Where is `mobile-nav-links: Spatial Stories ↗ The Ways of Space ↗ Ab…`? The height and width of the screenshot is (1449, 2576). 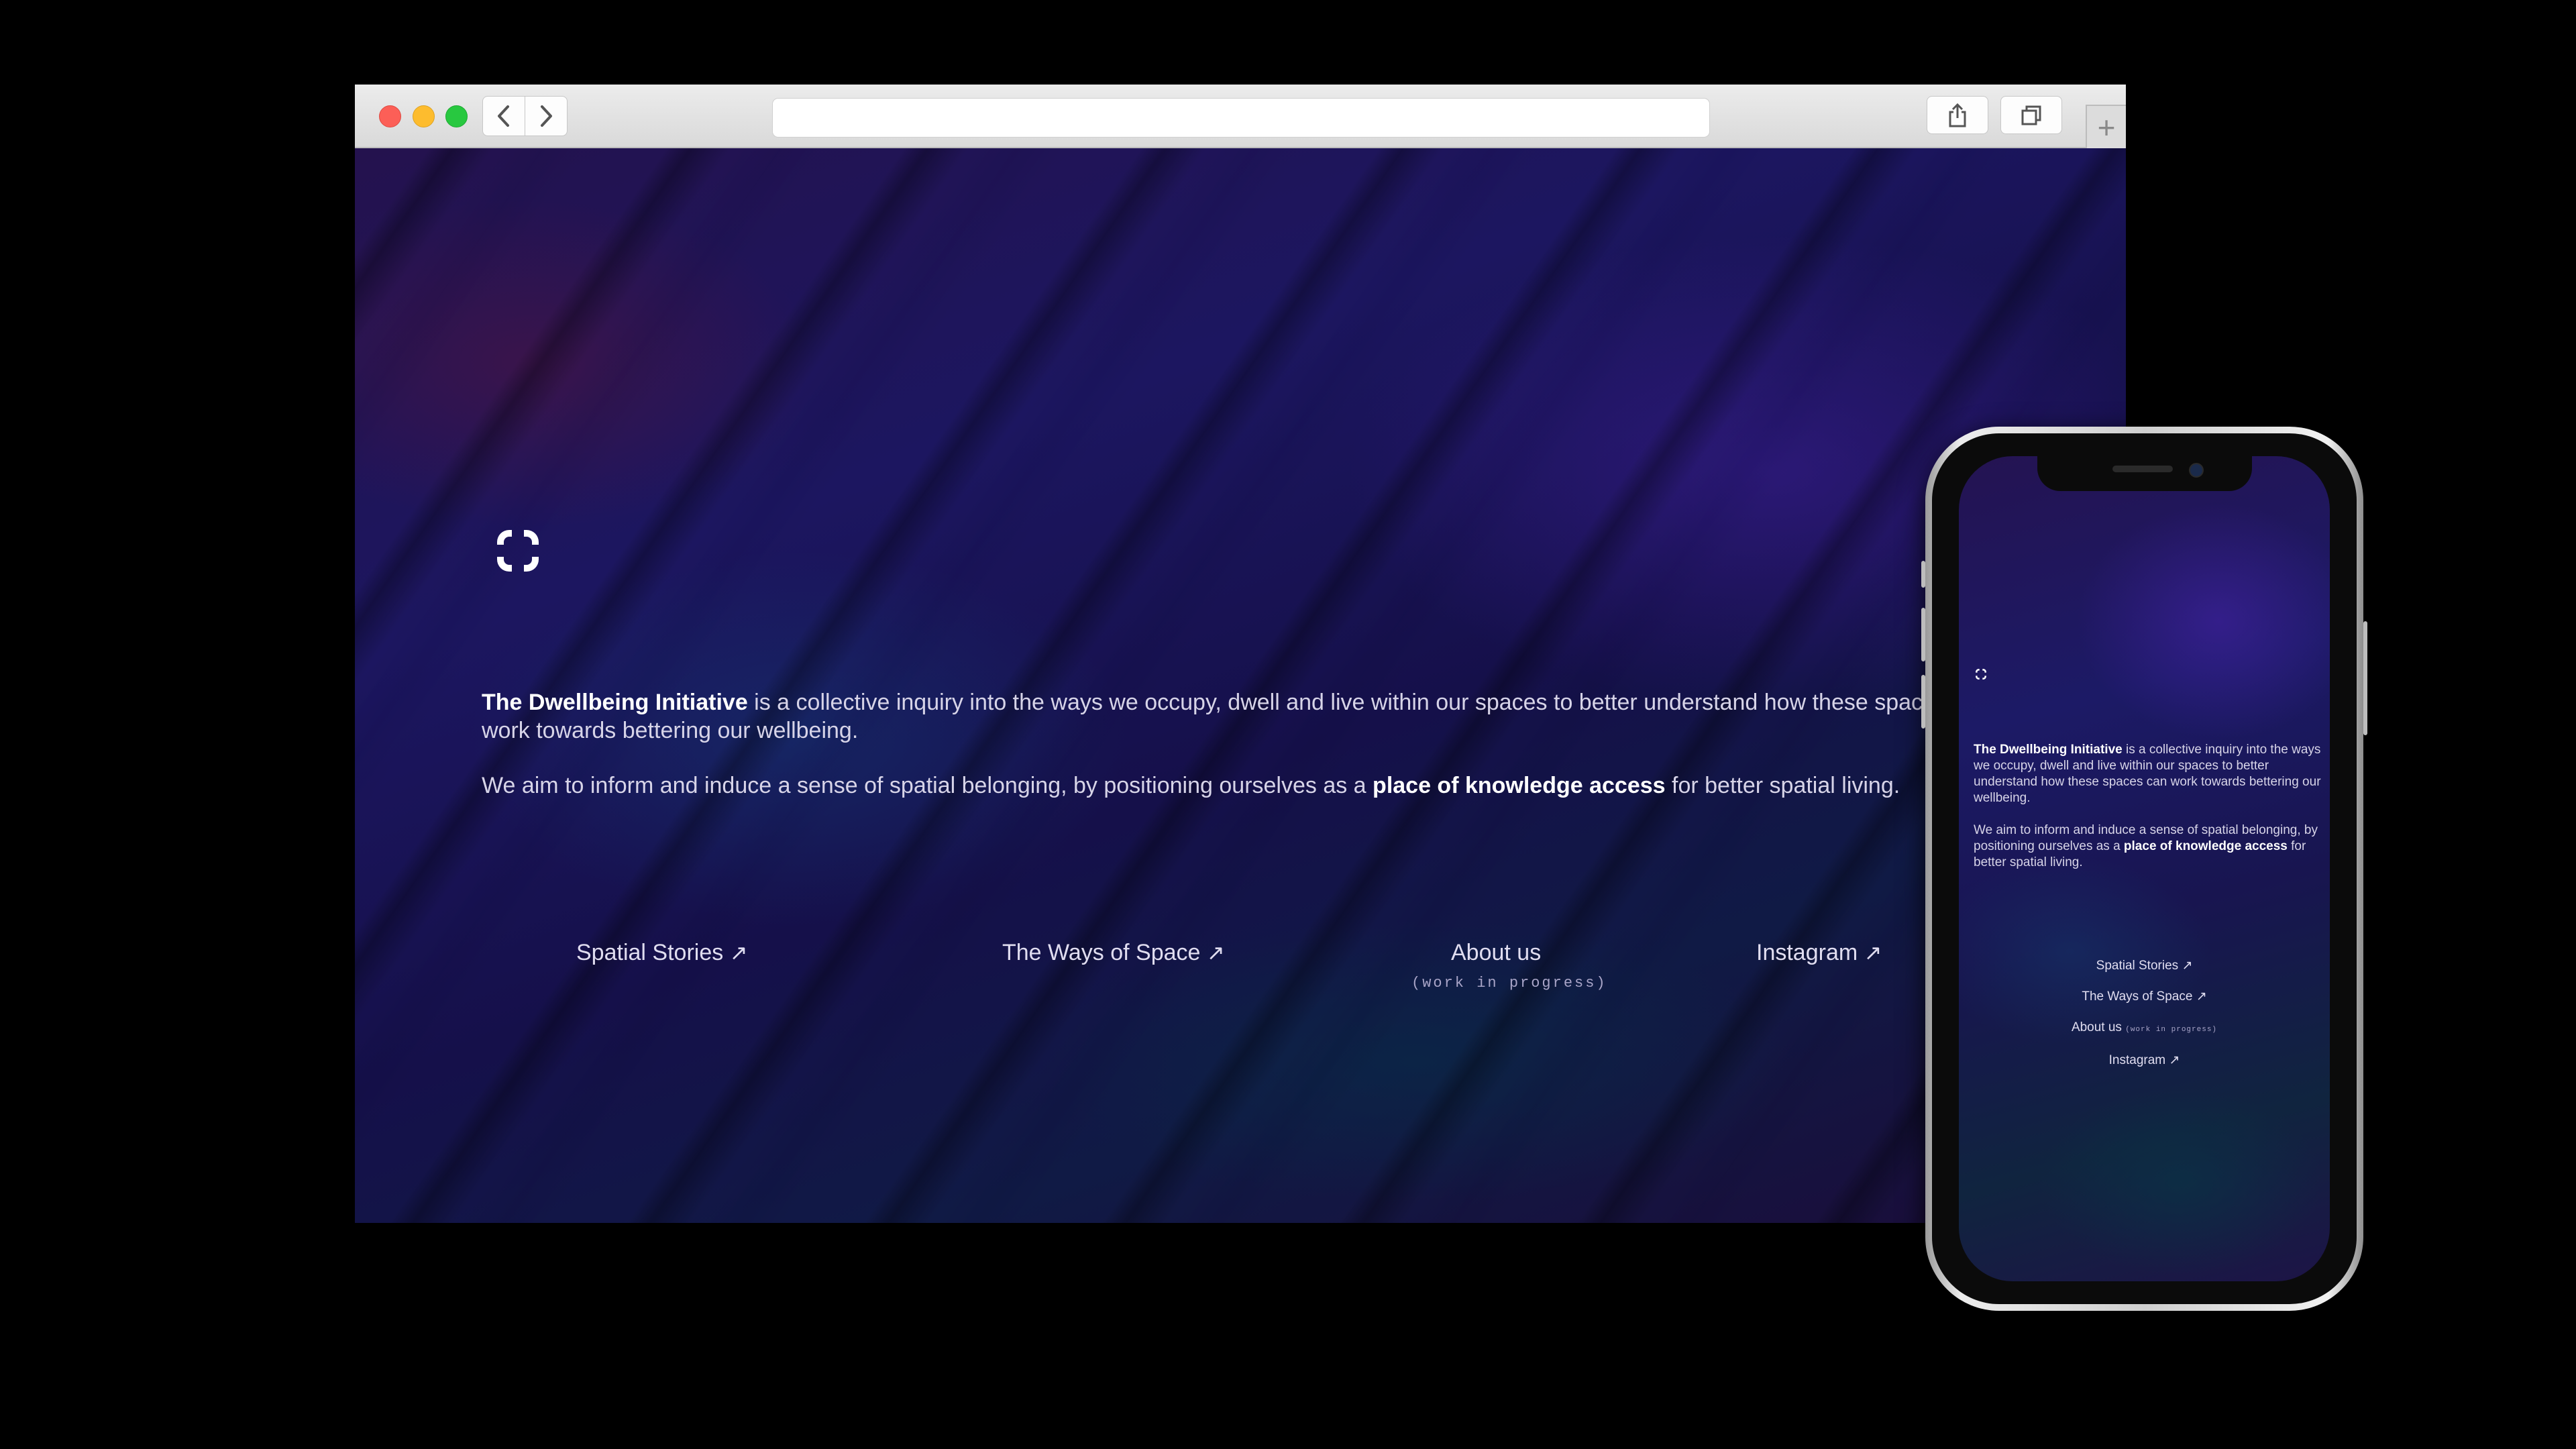
mobile-nav-links: Spatial Stories ↗ The Ways of Space ↗ Ab… is located at coordinates (2144, 1020).